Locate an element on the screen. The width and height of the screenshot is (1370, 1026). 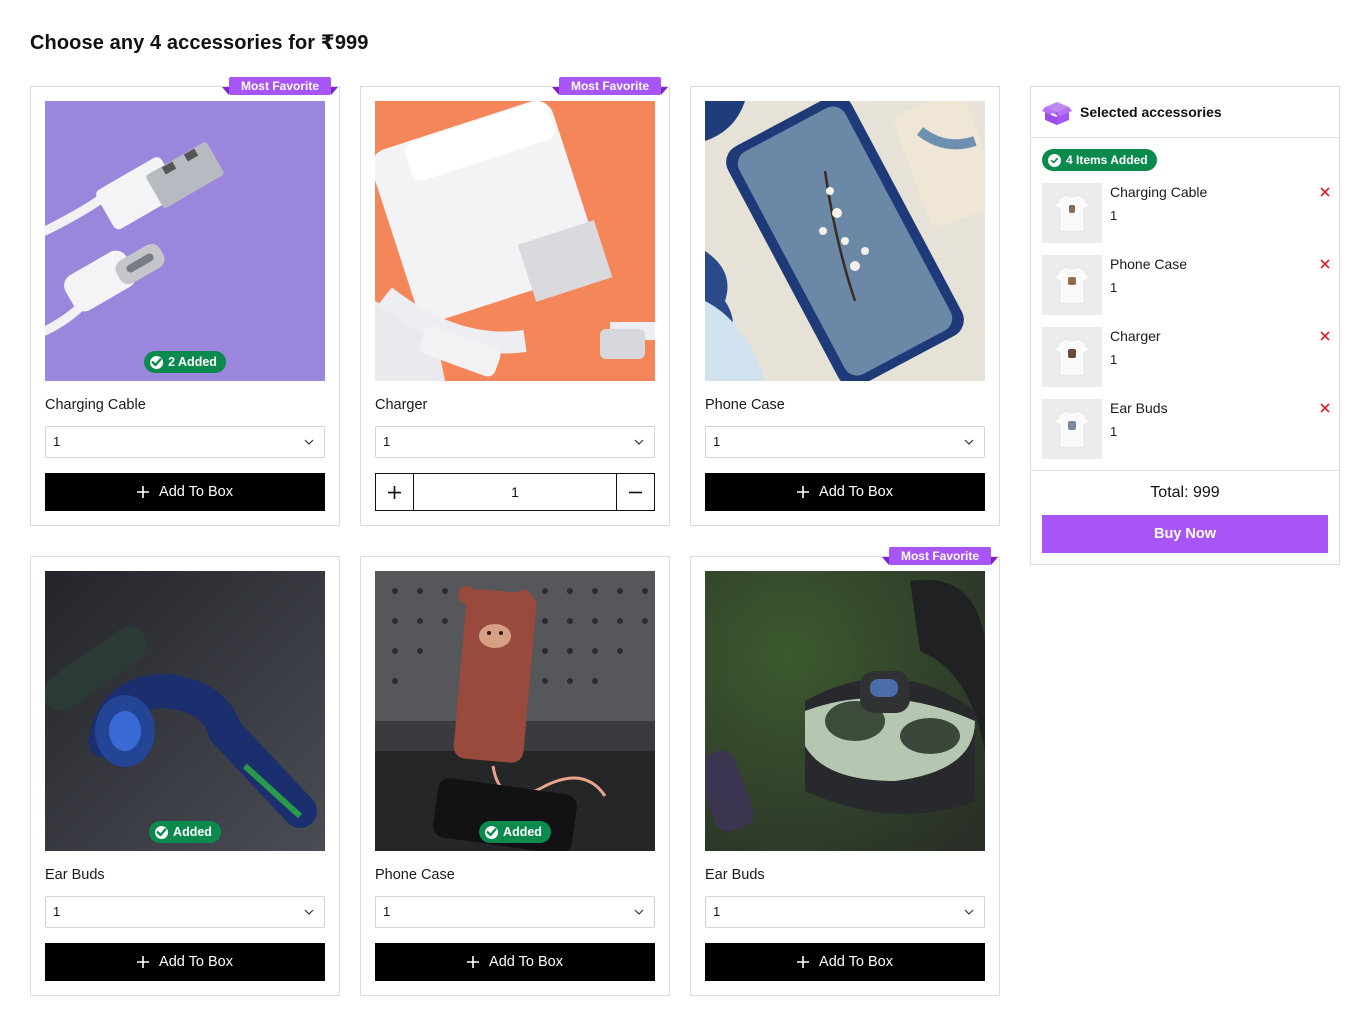
item-name: Charger is located at coordinates (1135, 336).